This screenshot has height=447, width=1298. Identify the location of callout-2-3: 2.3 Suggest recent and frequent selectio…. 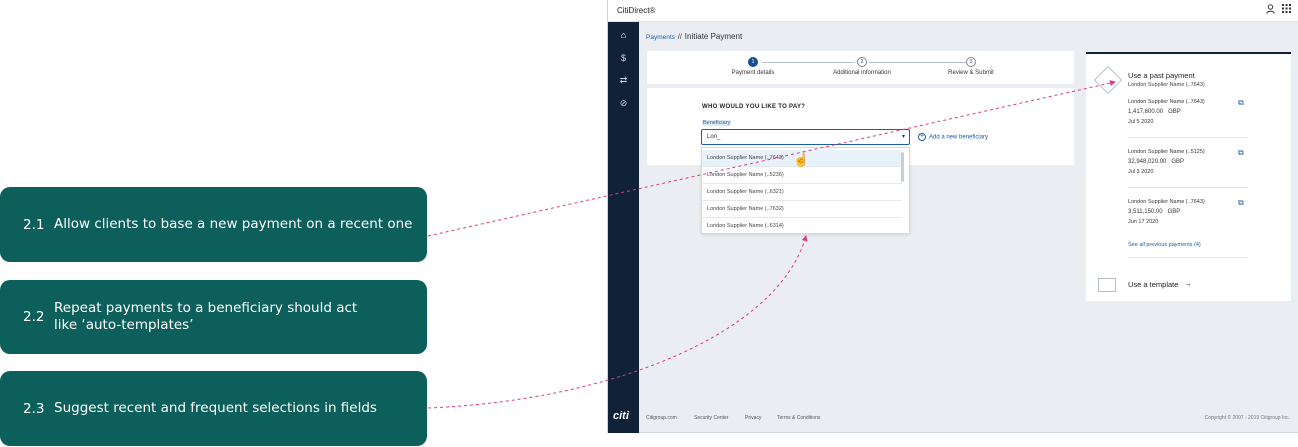
(213, 408).